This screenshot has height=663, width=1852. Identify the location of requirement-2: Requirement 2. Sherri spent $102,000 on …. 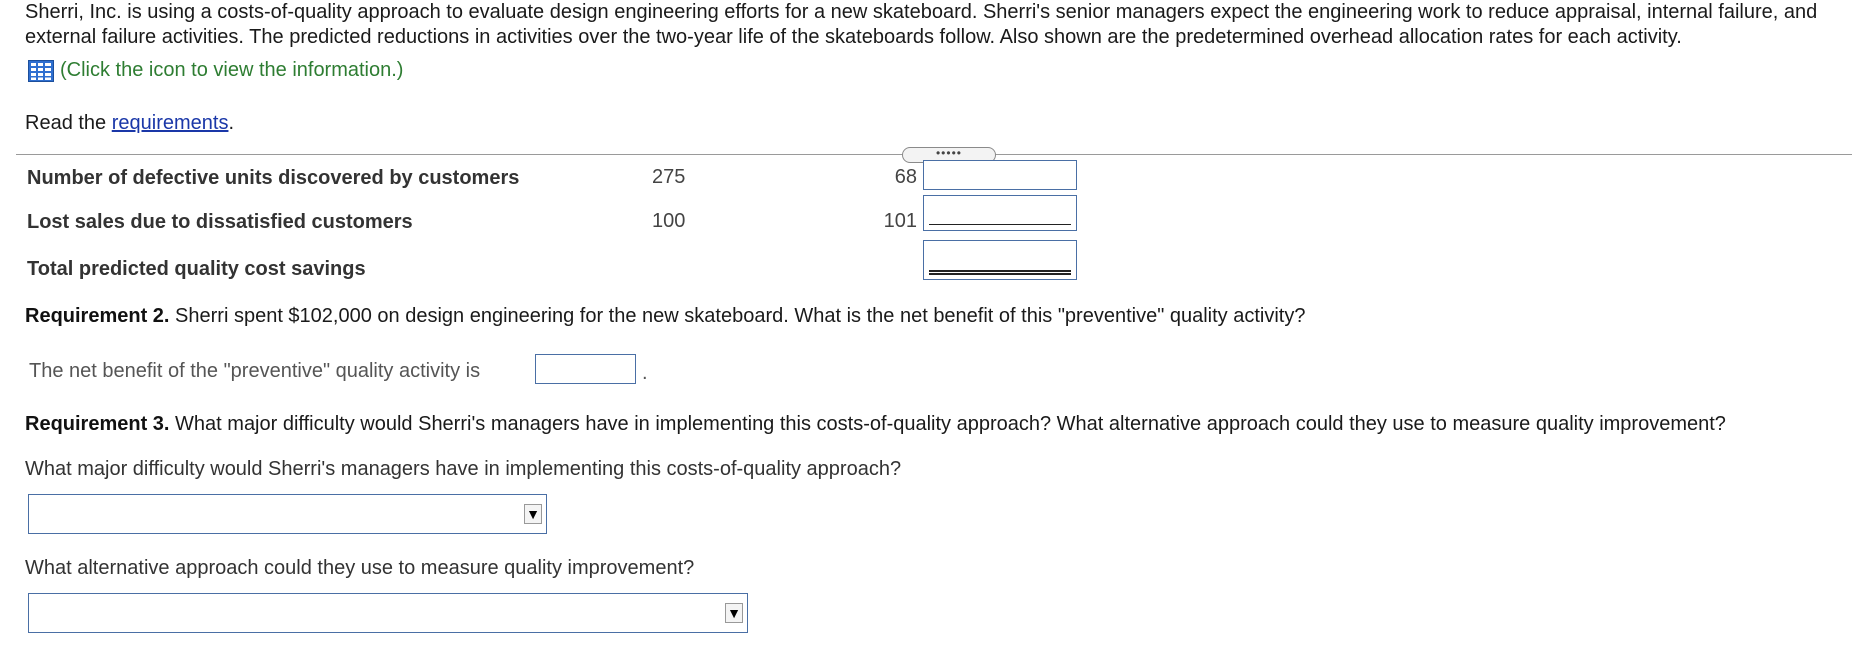
(665, 316).